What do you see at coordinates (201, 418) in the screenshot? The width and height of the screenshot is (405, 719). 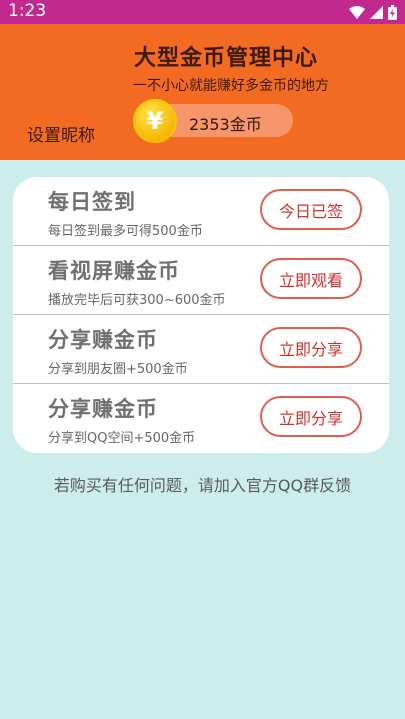 I see `task-row-share-qzone: 分享赚金币 分享到QQ空间+500金币 立即分享` at bounding box center [201, 418].